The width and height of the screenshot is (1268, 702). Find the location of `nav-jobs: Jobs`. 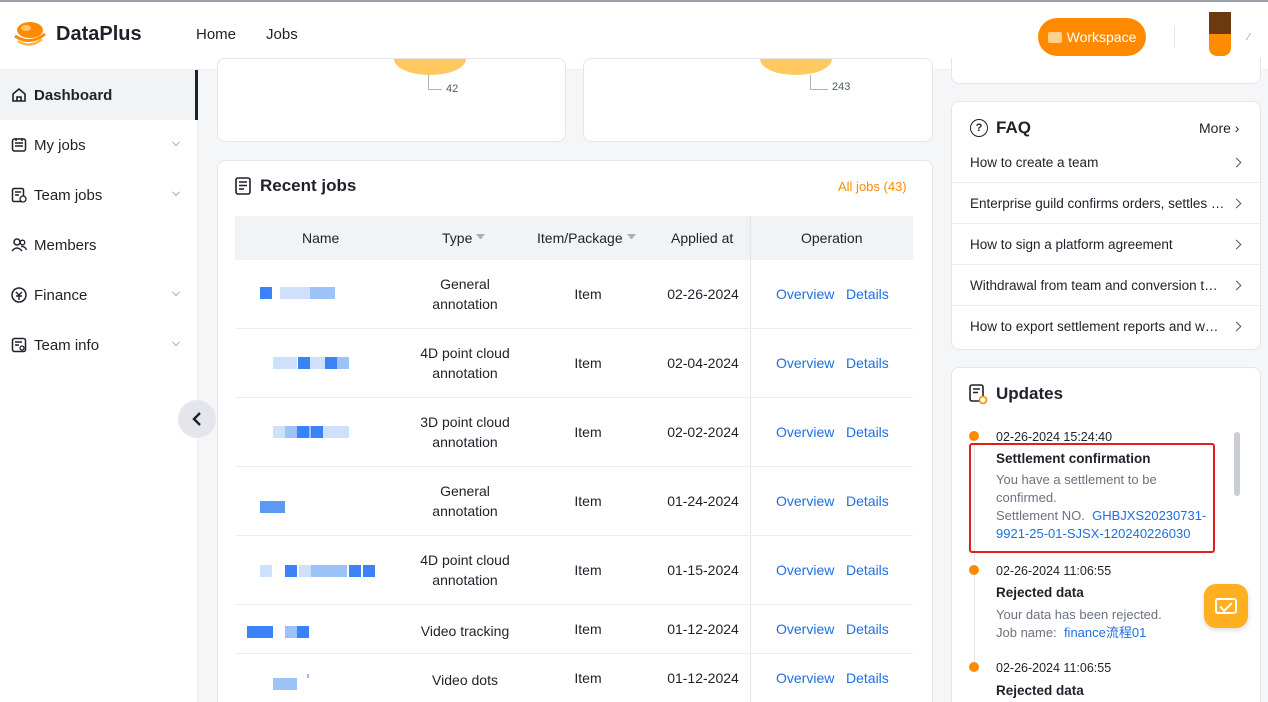

nav-jobs: Jobs is located at coordinates (282, 34).